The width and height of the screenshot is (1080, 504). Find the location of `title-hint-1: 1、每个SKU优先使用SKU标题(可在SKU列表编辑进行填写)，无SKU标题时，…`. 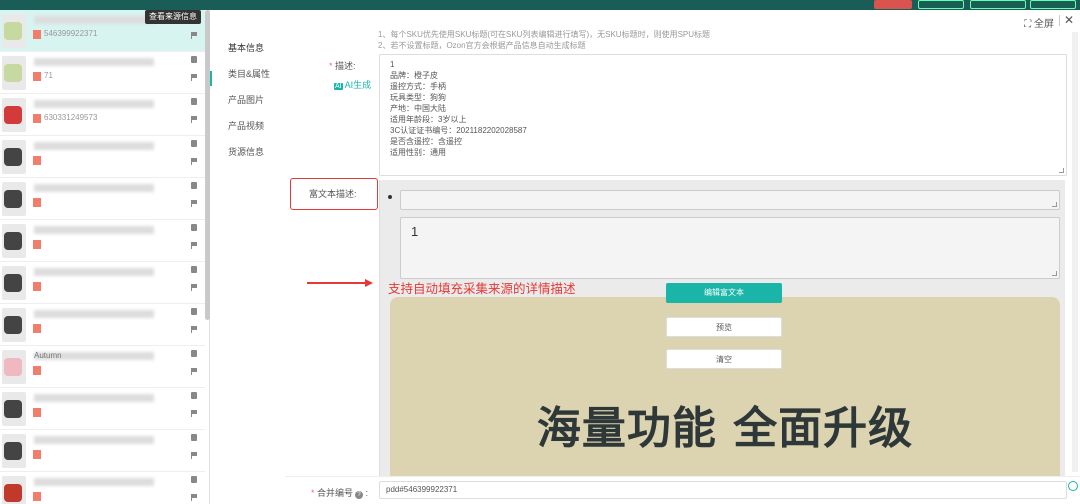

title-hint-1: 1、每个SKU优先使用SKU标题(可在SKU列表编辑进行填写)，无SKU标题时，… is located at coordinates (544, 34).